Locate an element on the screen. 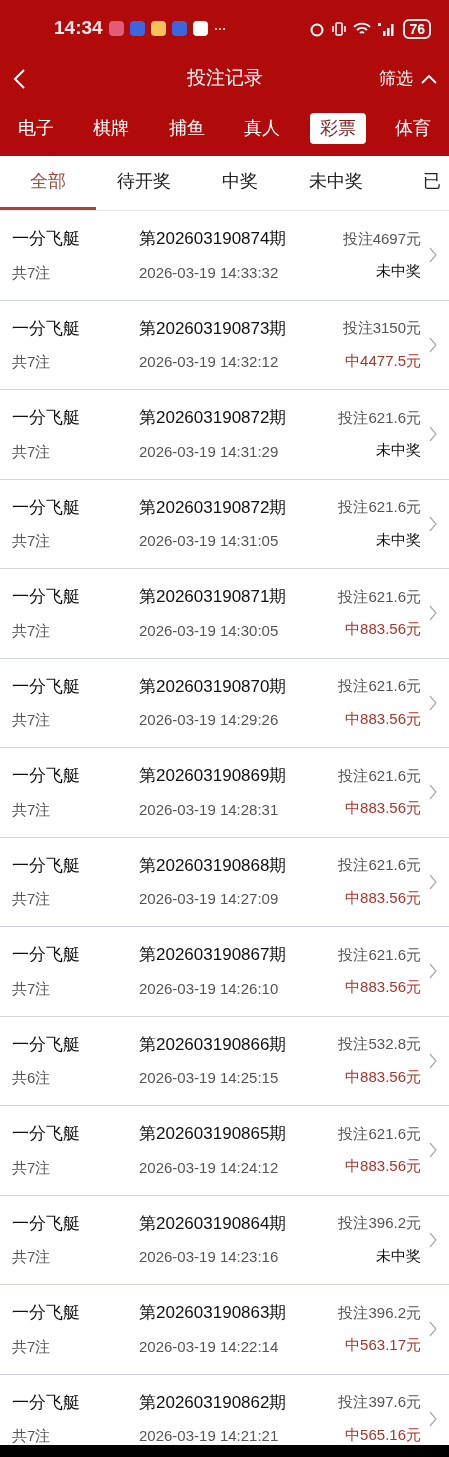  vibrate-icon is located at coordinates (339, 28).